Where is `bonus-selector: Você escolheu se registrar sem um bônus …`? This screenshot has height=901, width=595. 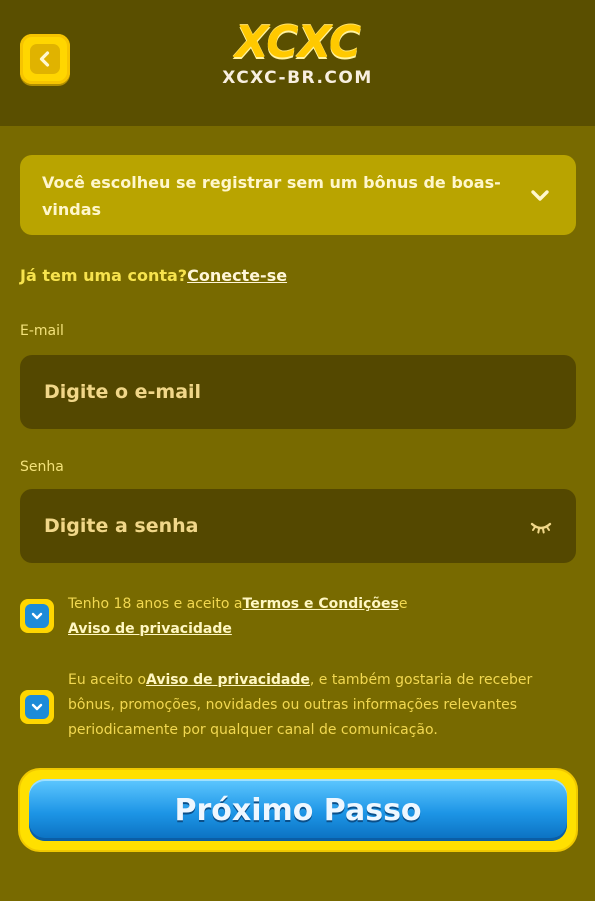
bonus-selector: Você escolheu se registrar sem um bônus … is located at coordinates (298, 195).